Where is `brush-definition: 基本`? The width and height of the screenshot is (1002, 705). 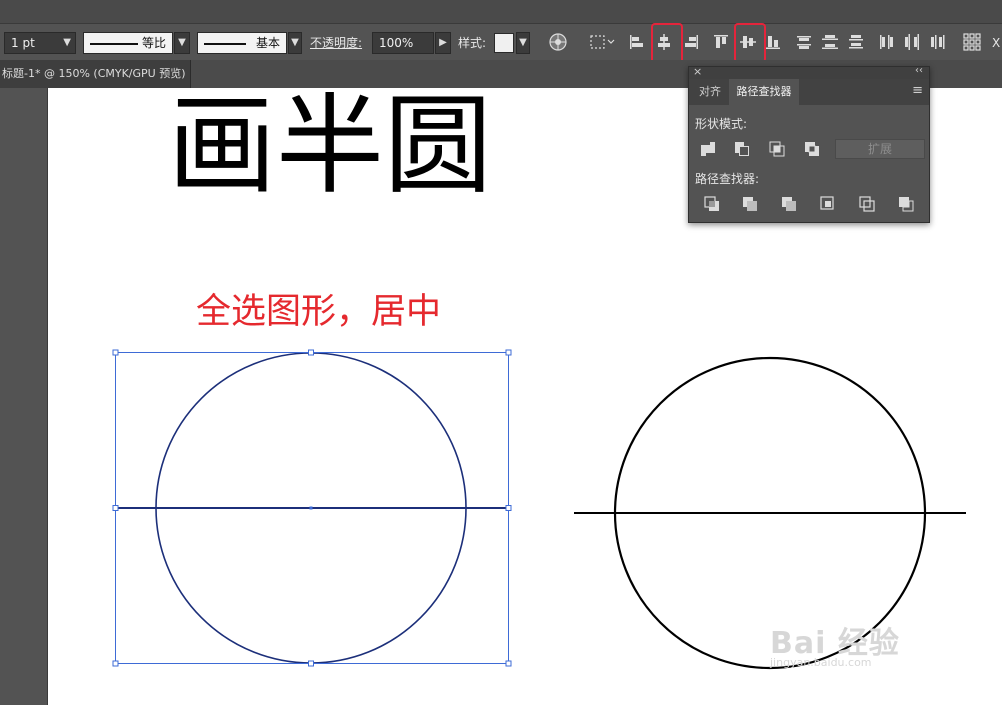
brush-definition: 基本 is located at coordinates (242, 43).